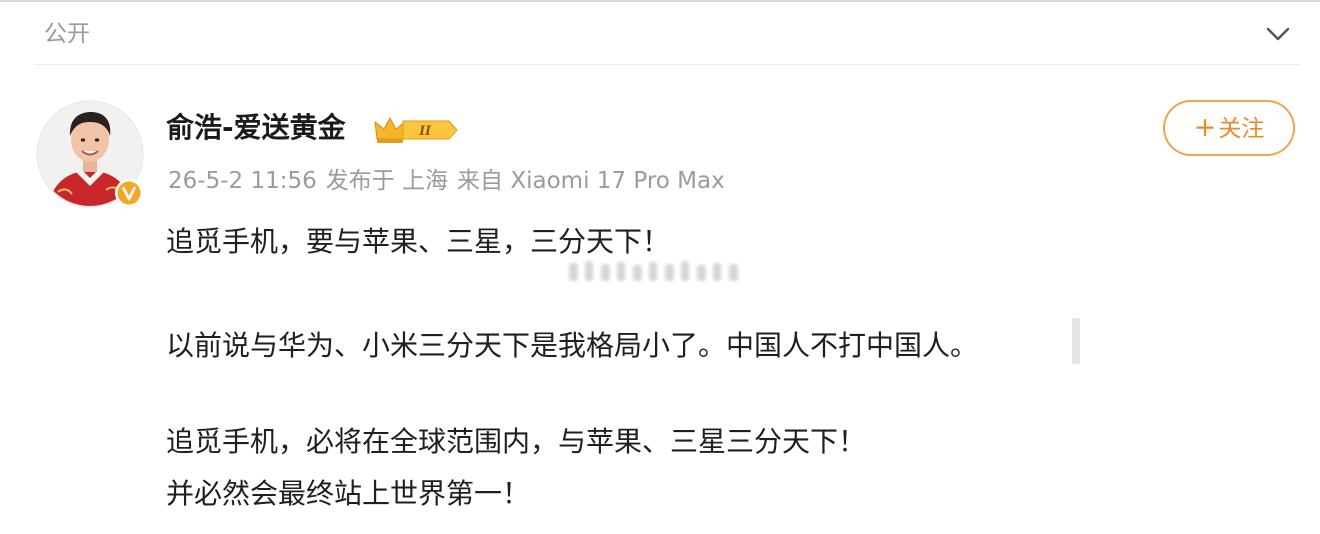 This screenshot has height=534, width=1320. I want to click on post-location: 发布于 上海, so click(387, 181).